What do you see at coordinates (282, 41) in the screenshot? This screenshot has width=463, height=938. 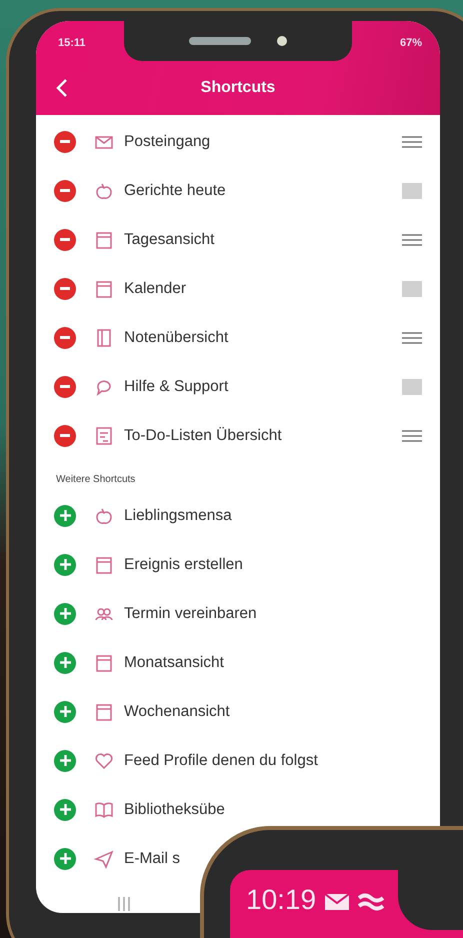 I see `camera-icon` at bounding box center [282, 41].